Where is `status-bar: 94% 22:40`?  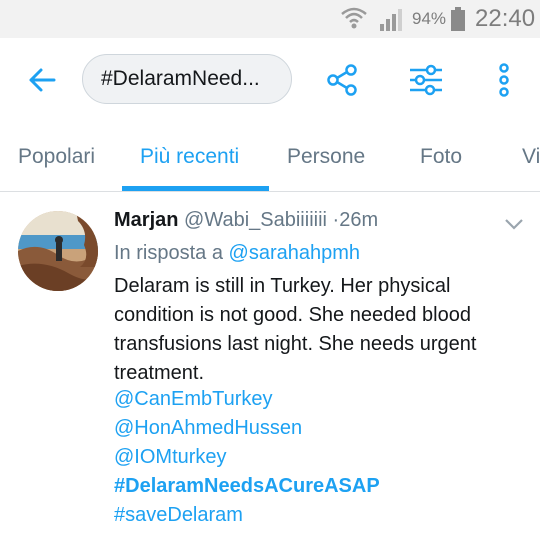
status-bar: 94% 22:40 is located at coordinates (270, 19).